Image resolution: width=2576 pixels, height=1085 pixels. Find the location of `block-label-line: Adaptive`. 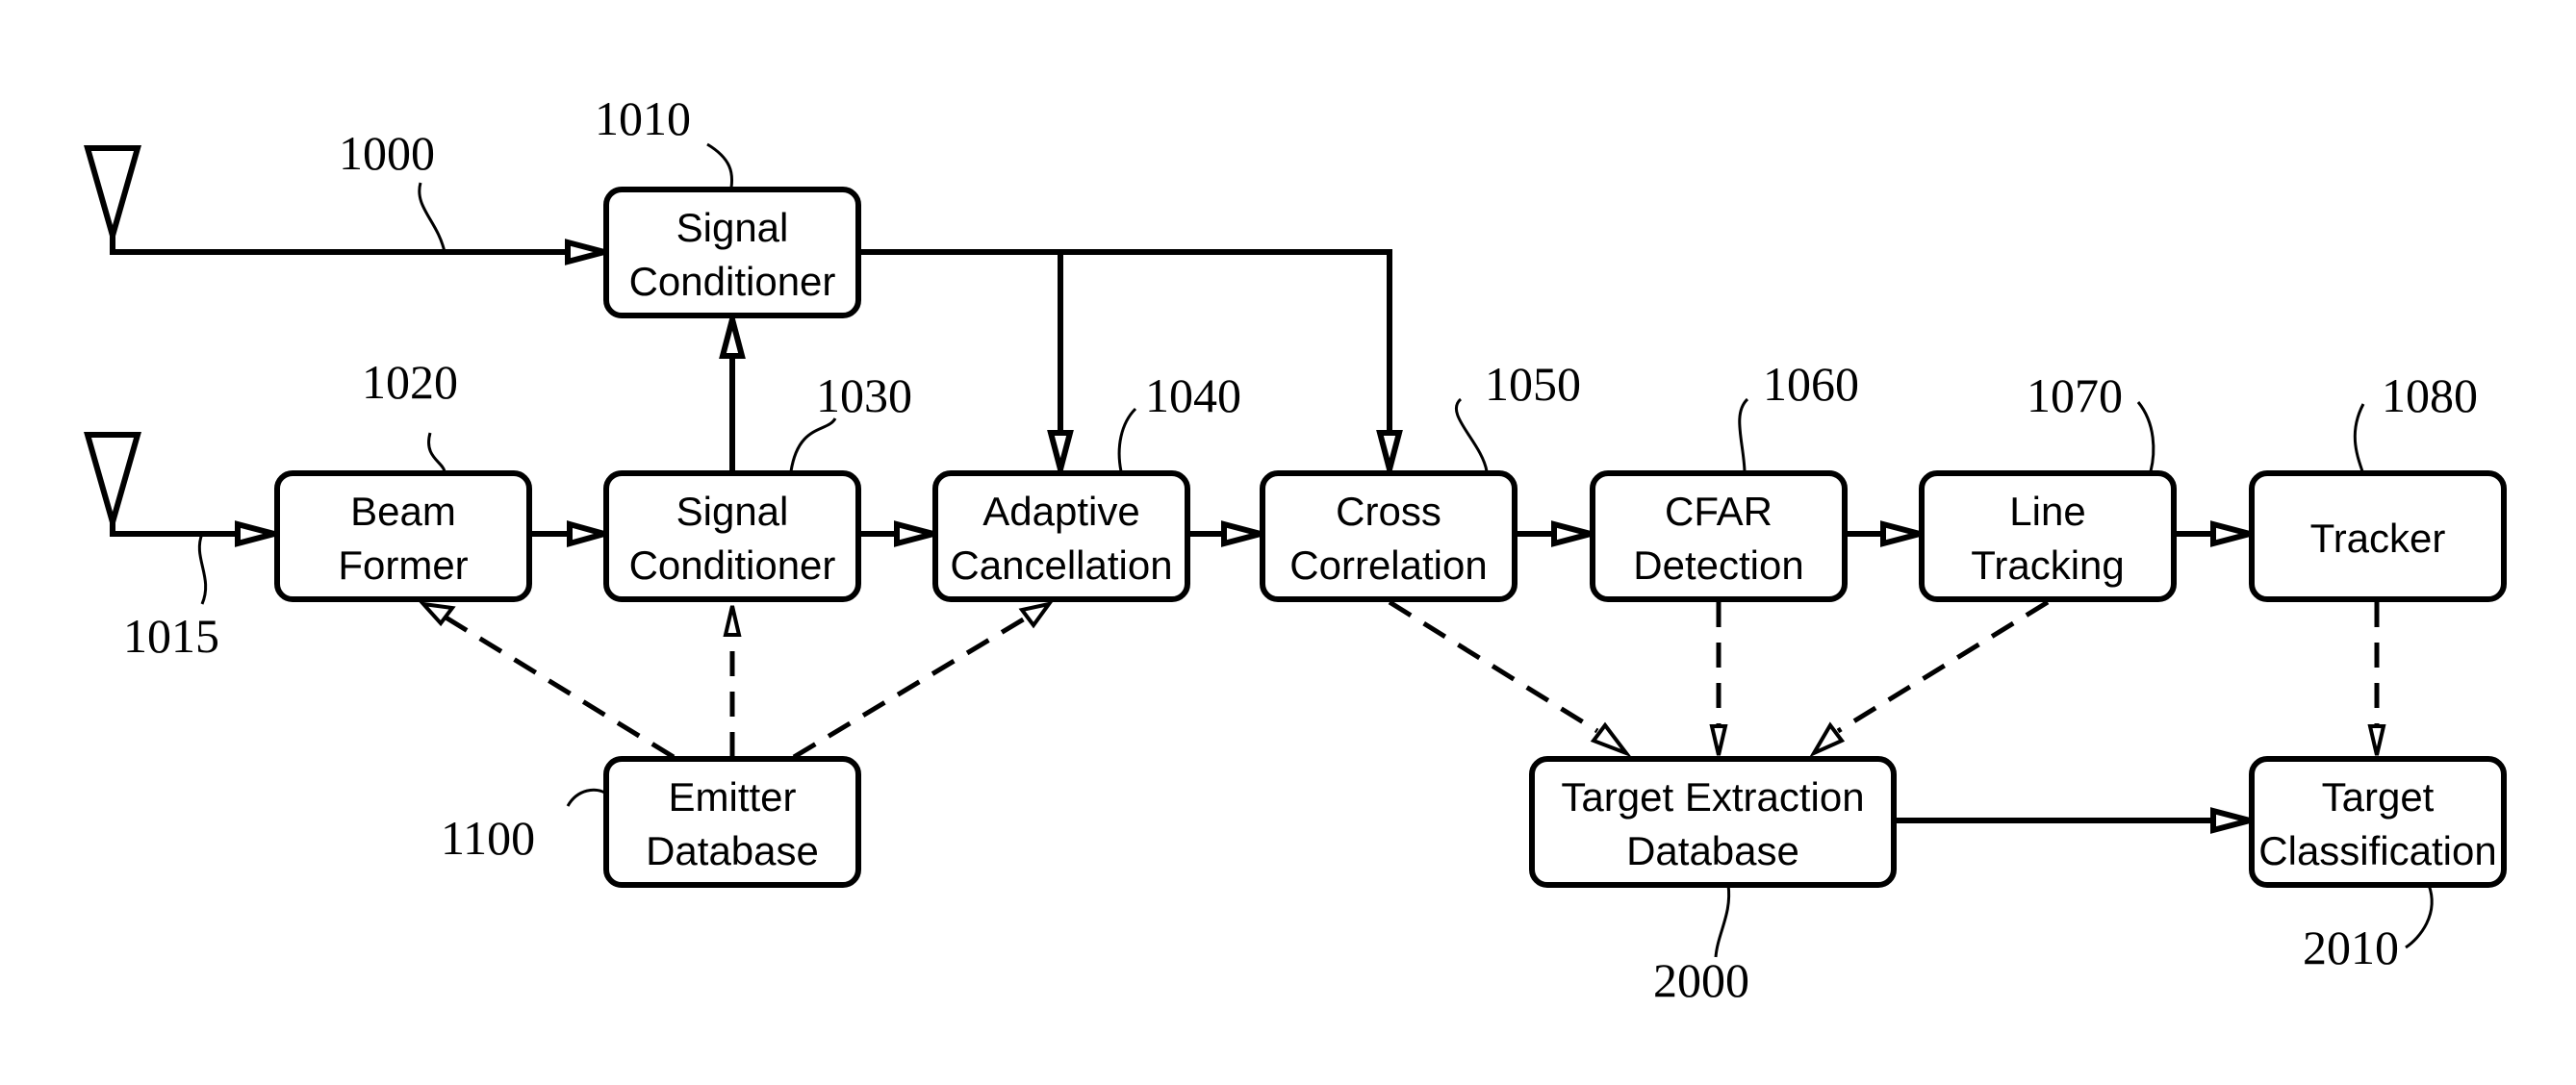

block-label-line: Adaptive is located at coordinates (1060, 511).